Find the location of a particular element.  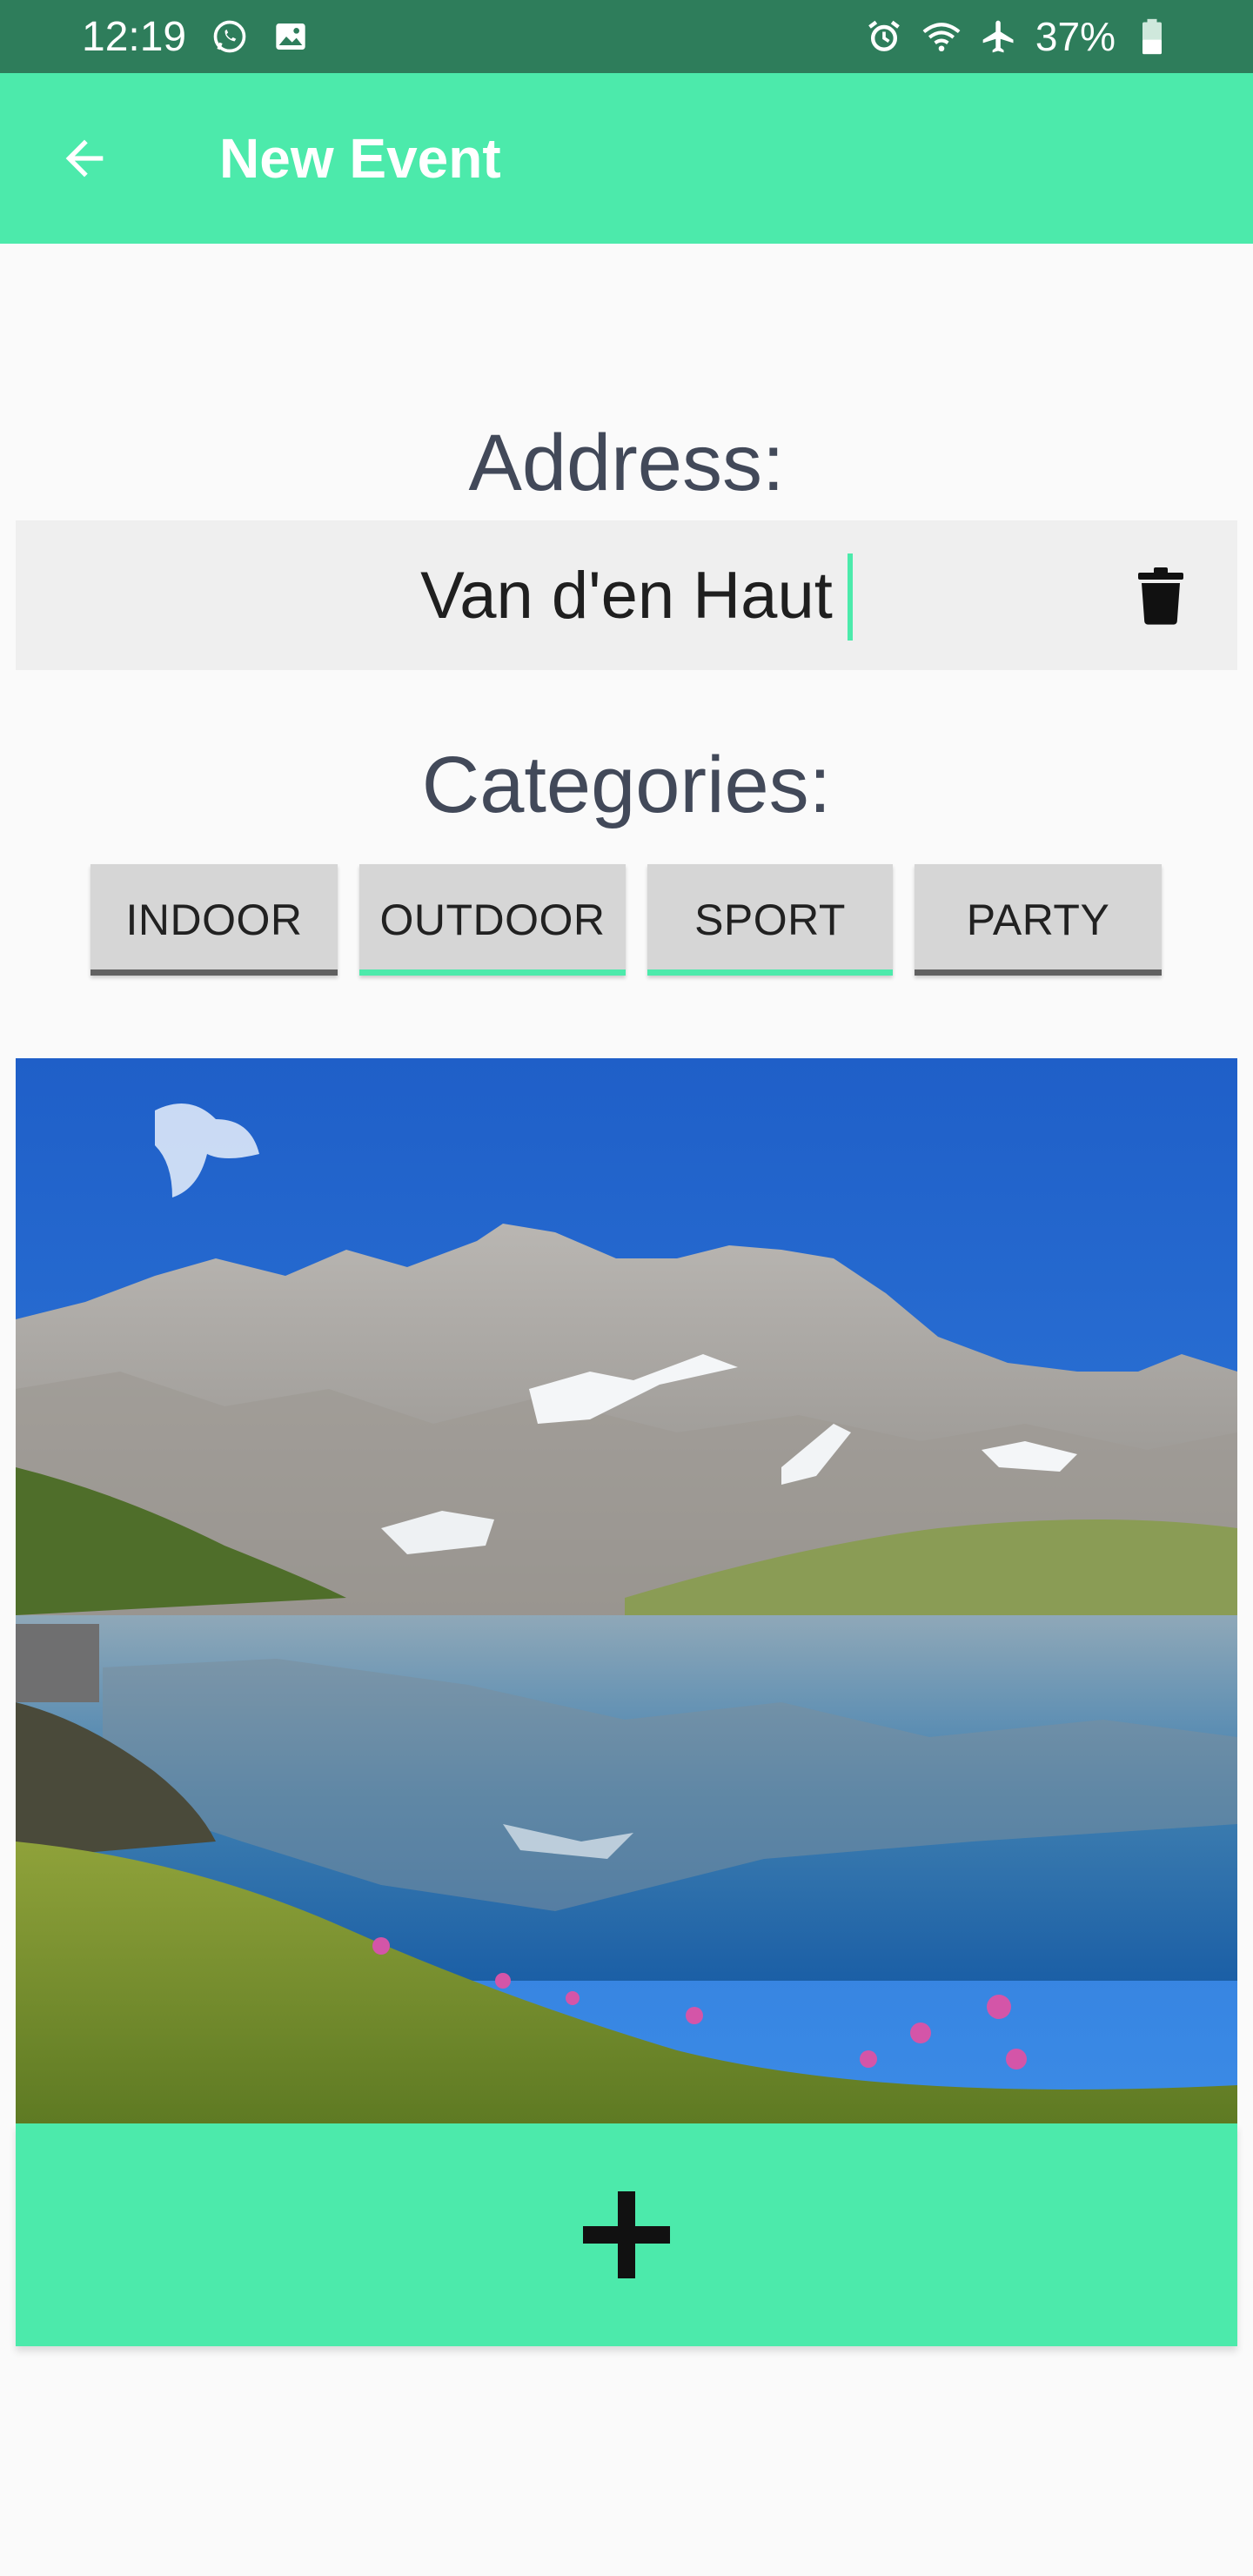

categories-label: Categories: is located at coordinates (626, 785).